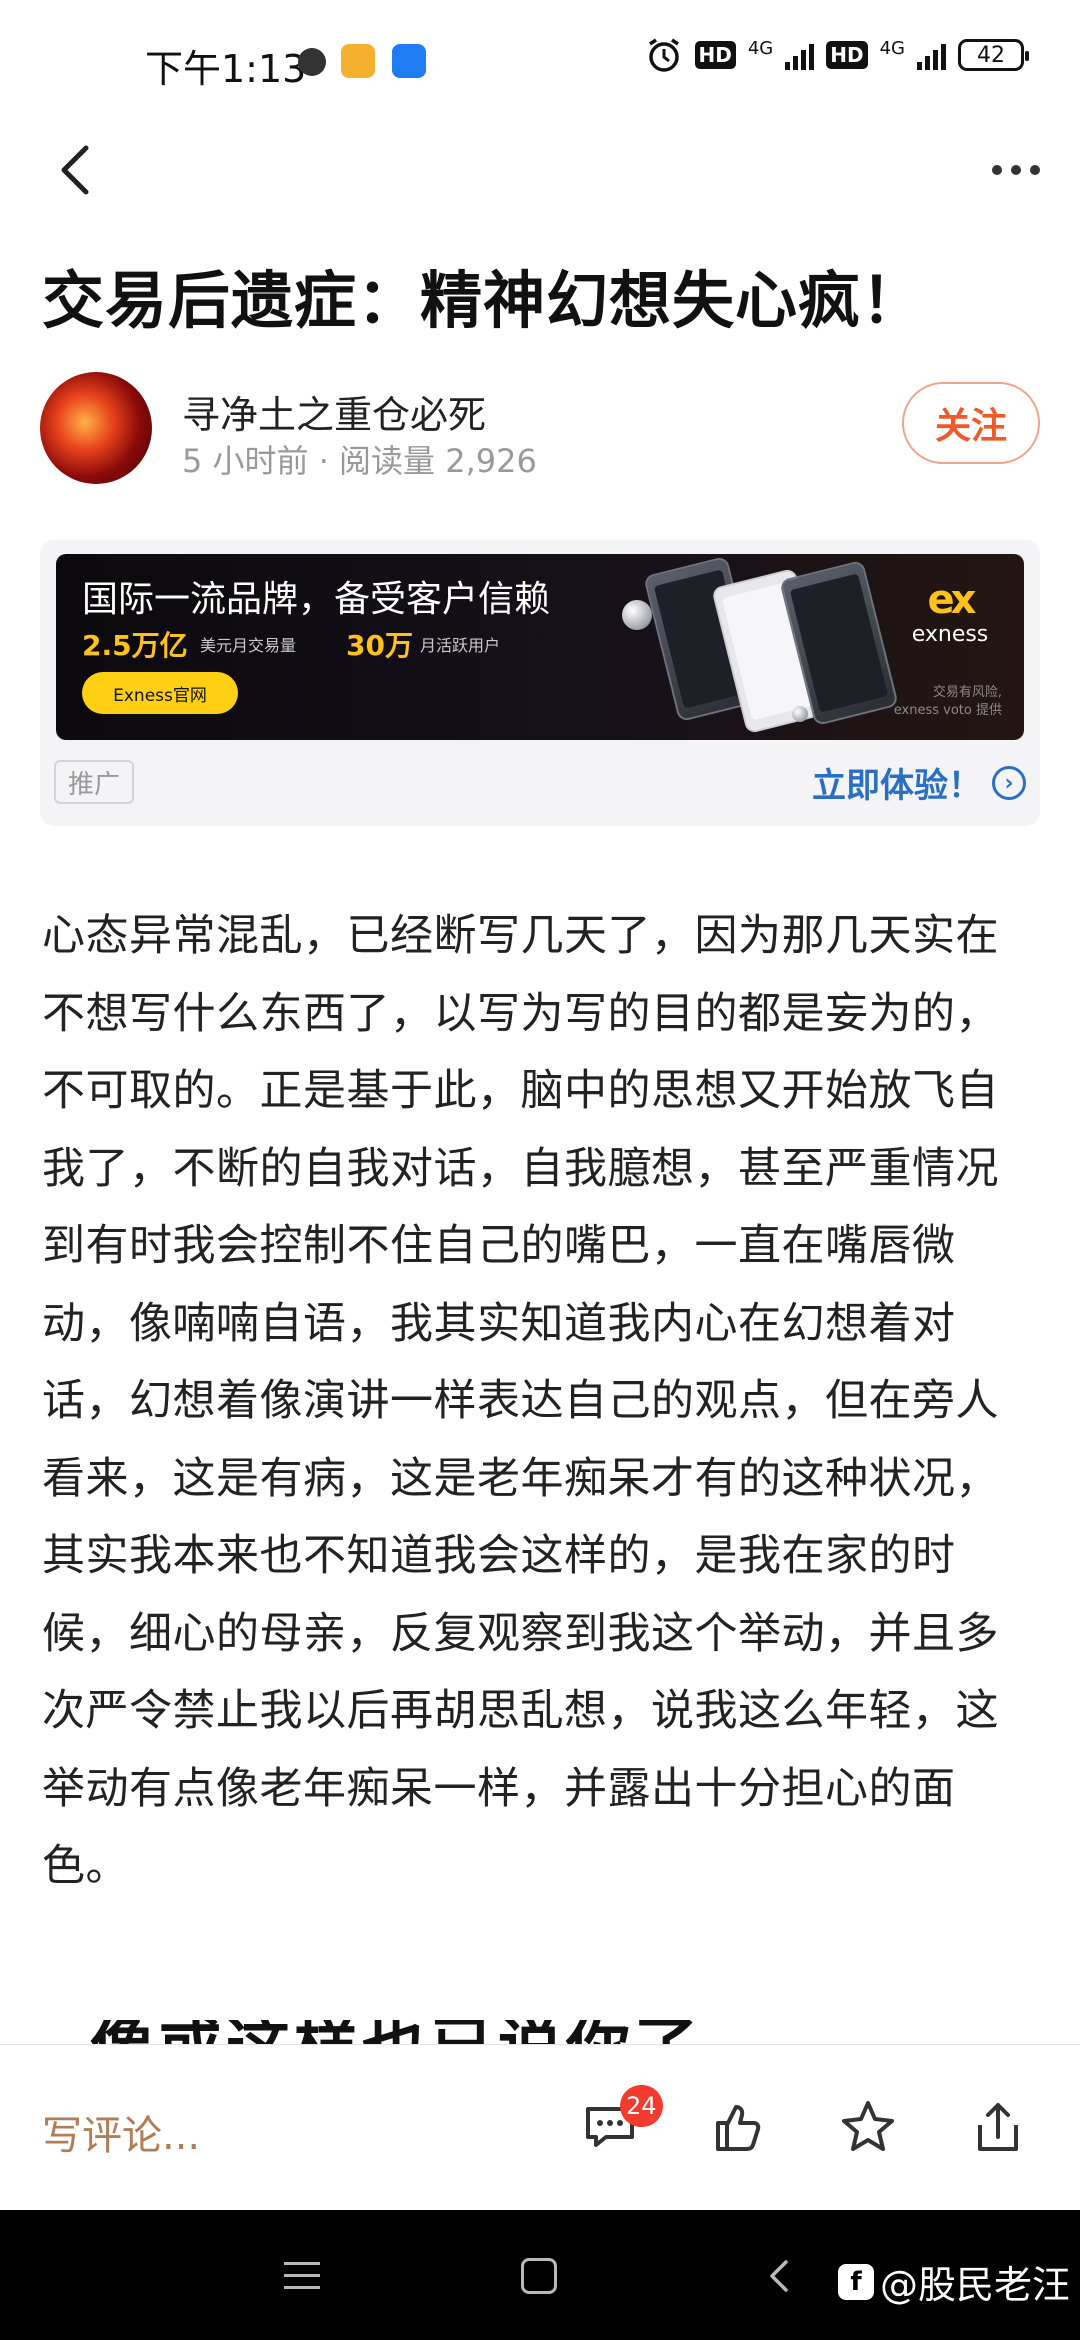 The height and width of the screenshot is (2340, 1080). What do you see at coordinates (359, 461) in the screenshot?
I see `article-meta: 5 小时前 · 阅读量 2,926` at bounding box center [359, 461].